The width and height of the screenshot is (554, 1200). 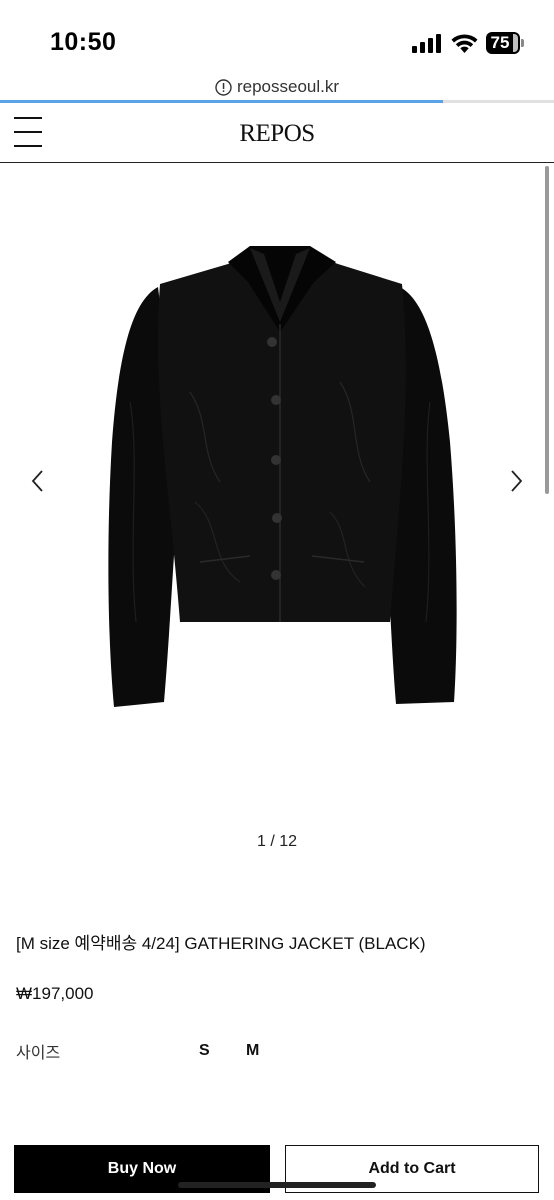 I want to click on battery-level: 75, so click(x=500, y=42).